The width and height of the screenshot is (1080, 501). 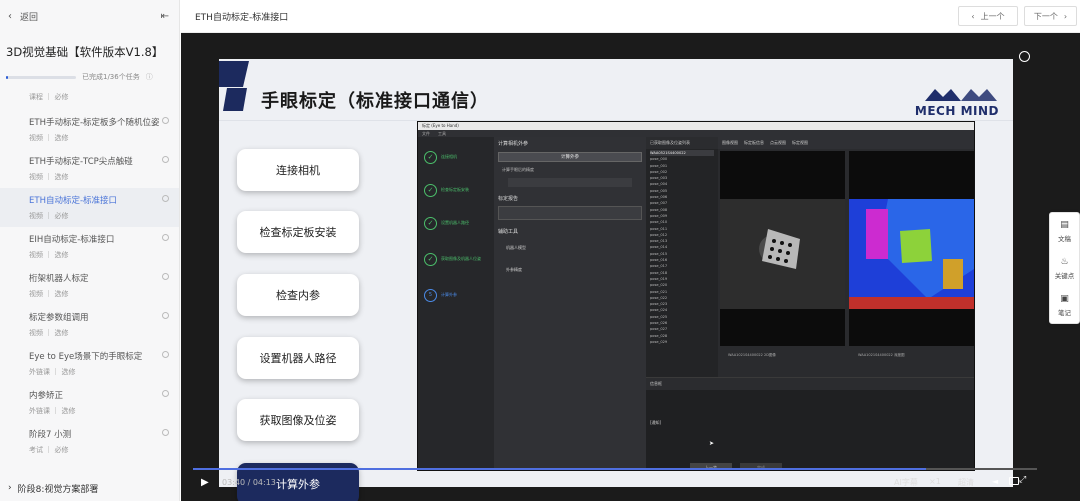 What do you see at coordinates (165, 16) in the screenshot?
I see `collapse-icon: ⇤` at bounding box center [165, 16].